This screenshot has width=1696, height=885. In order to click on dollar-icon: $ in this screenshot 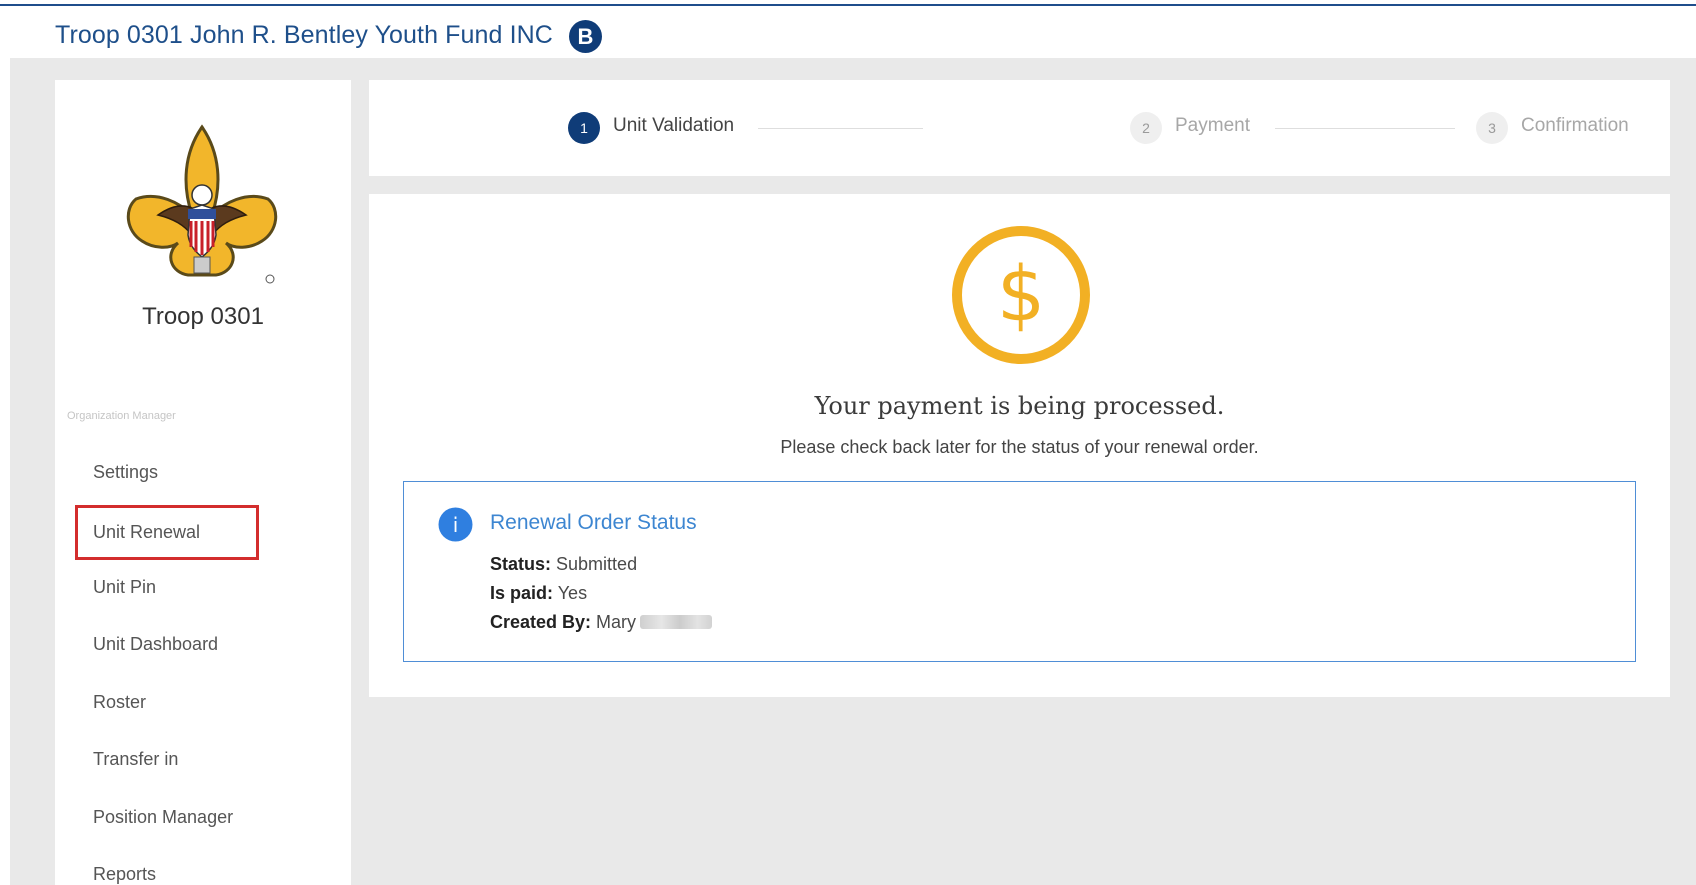, I will do `click(1021, 295)`.